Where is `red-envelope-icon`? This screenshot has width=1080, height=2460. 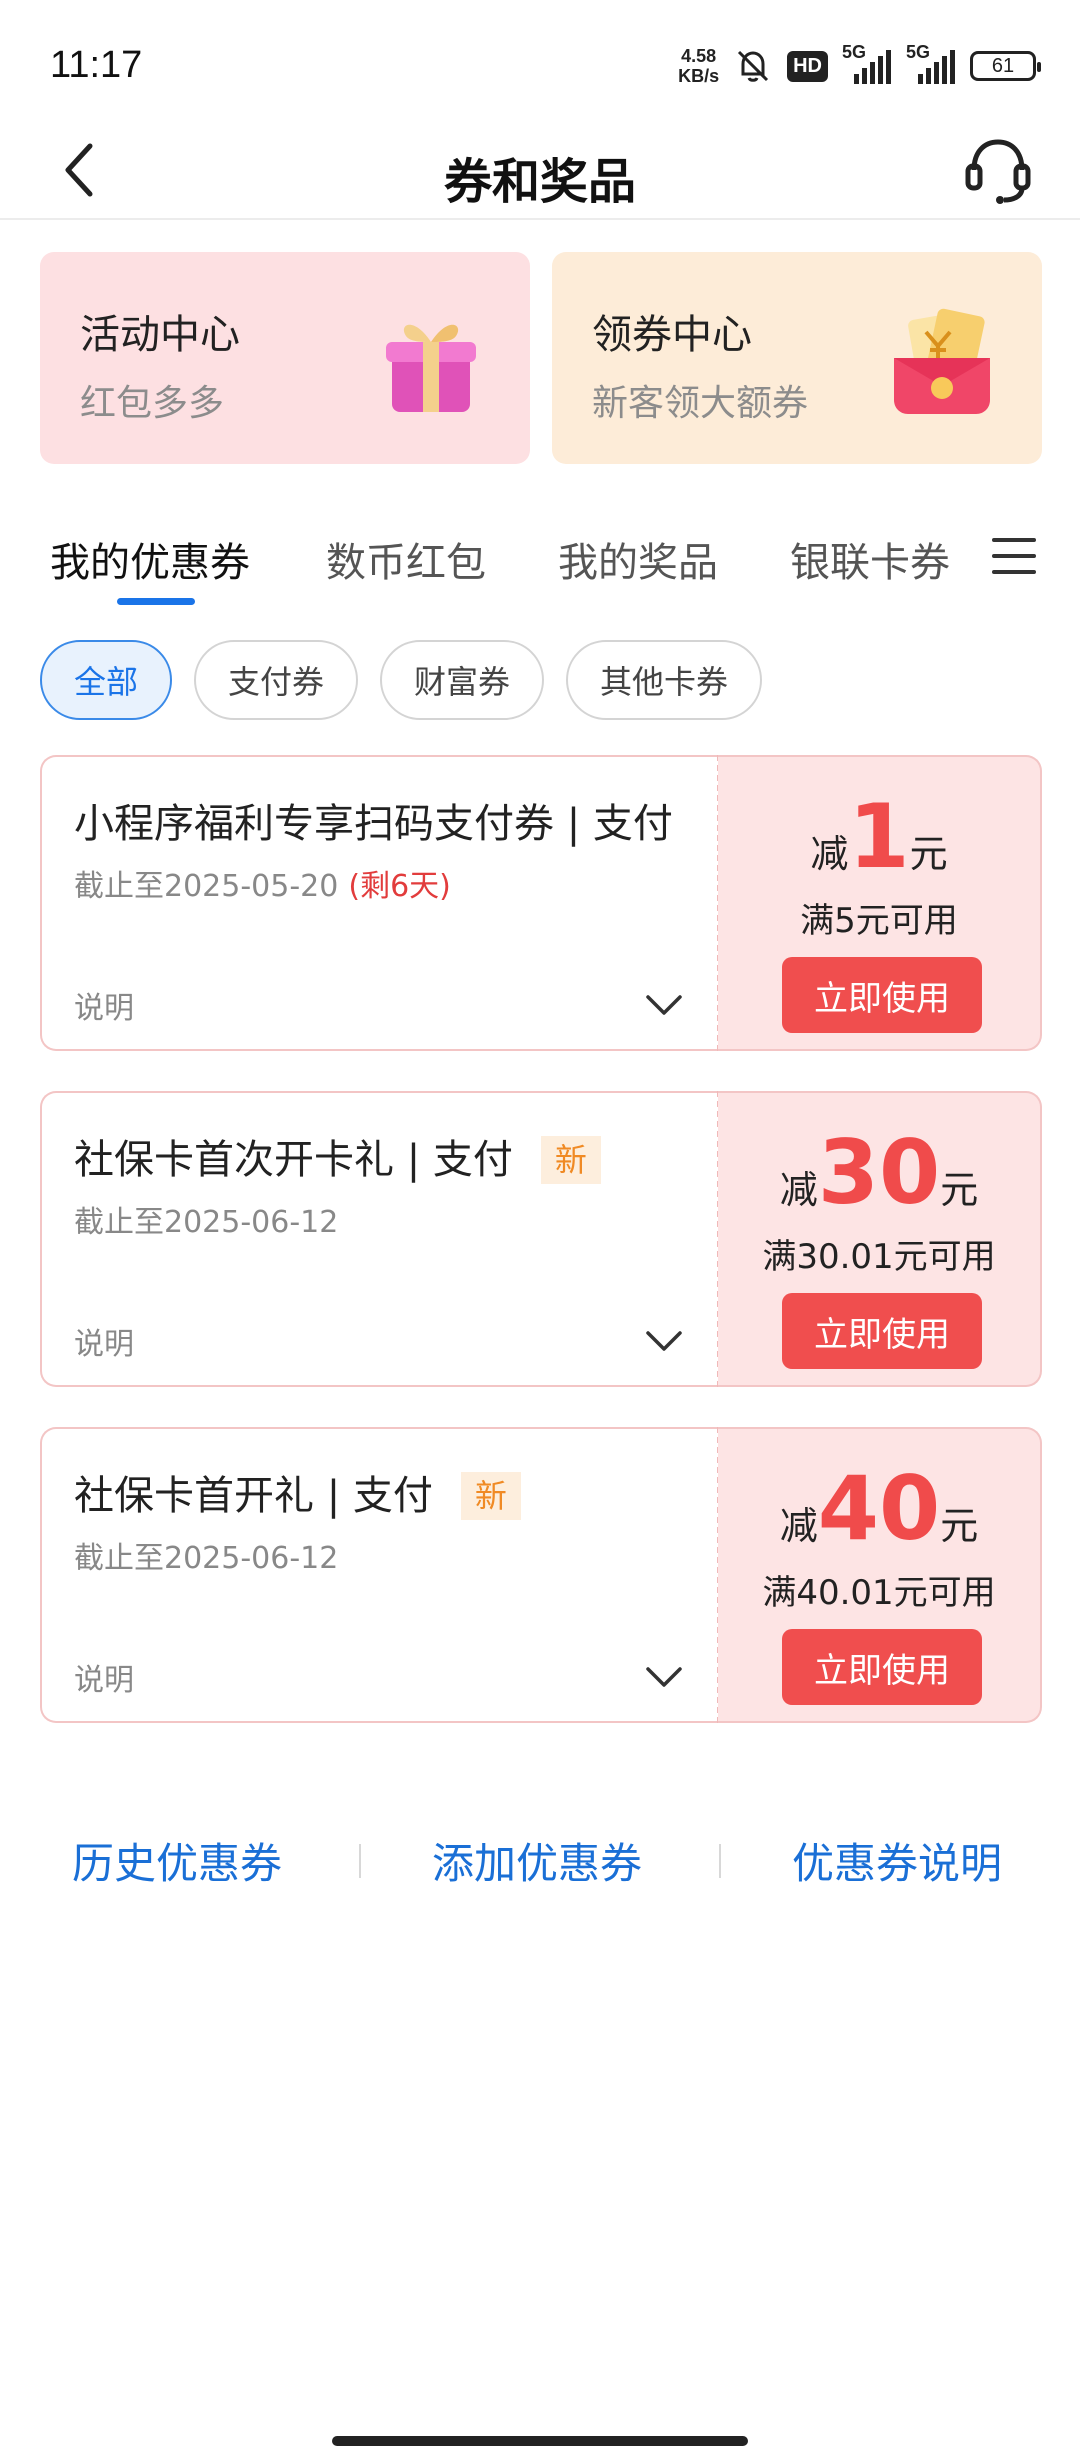
red-envelope-icon is located at coordinates (942, 361).